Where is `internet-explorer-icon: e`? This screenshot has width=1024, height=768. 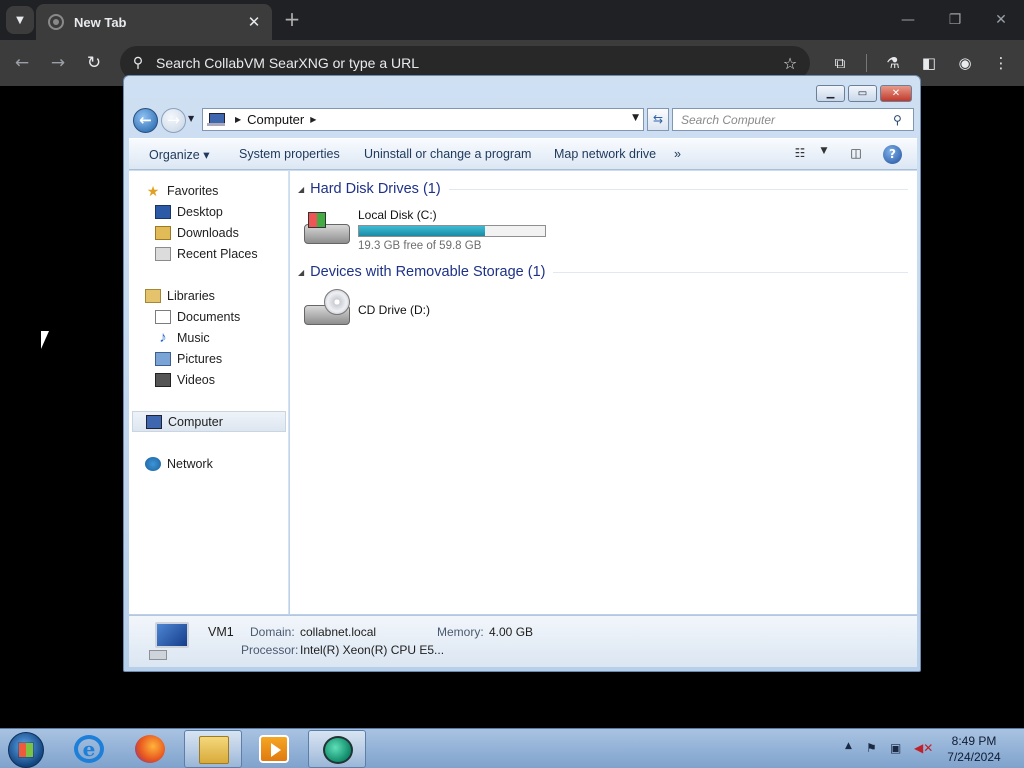
internet-explorer-icon: e is located at coordinates (89, 749).